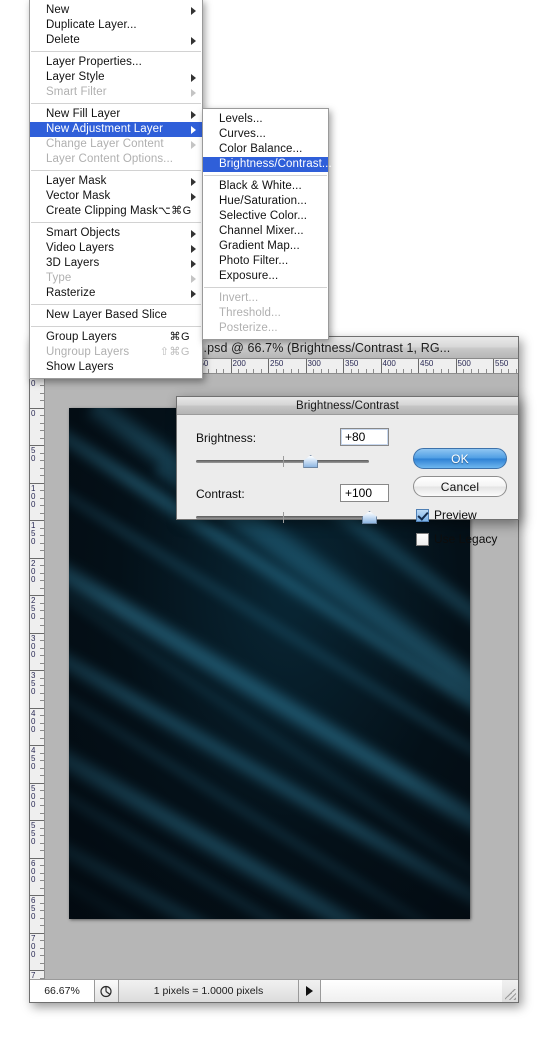 The image size is (547, 1043). I want to click on menu-item-label: New Layer Based Slice, so click(106, 315).